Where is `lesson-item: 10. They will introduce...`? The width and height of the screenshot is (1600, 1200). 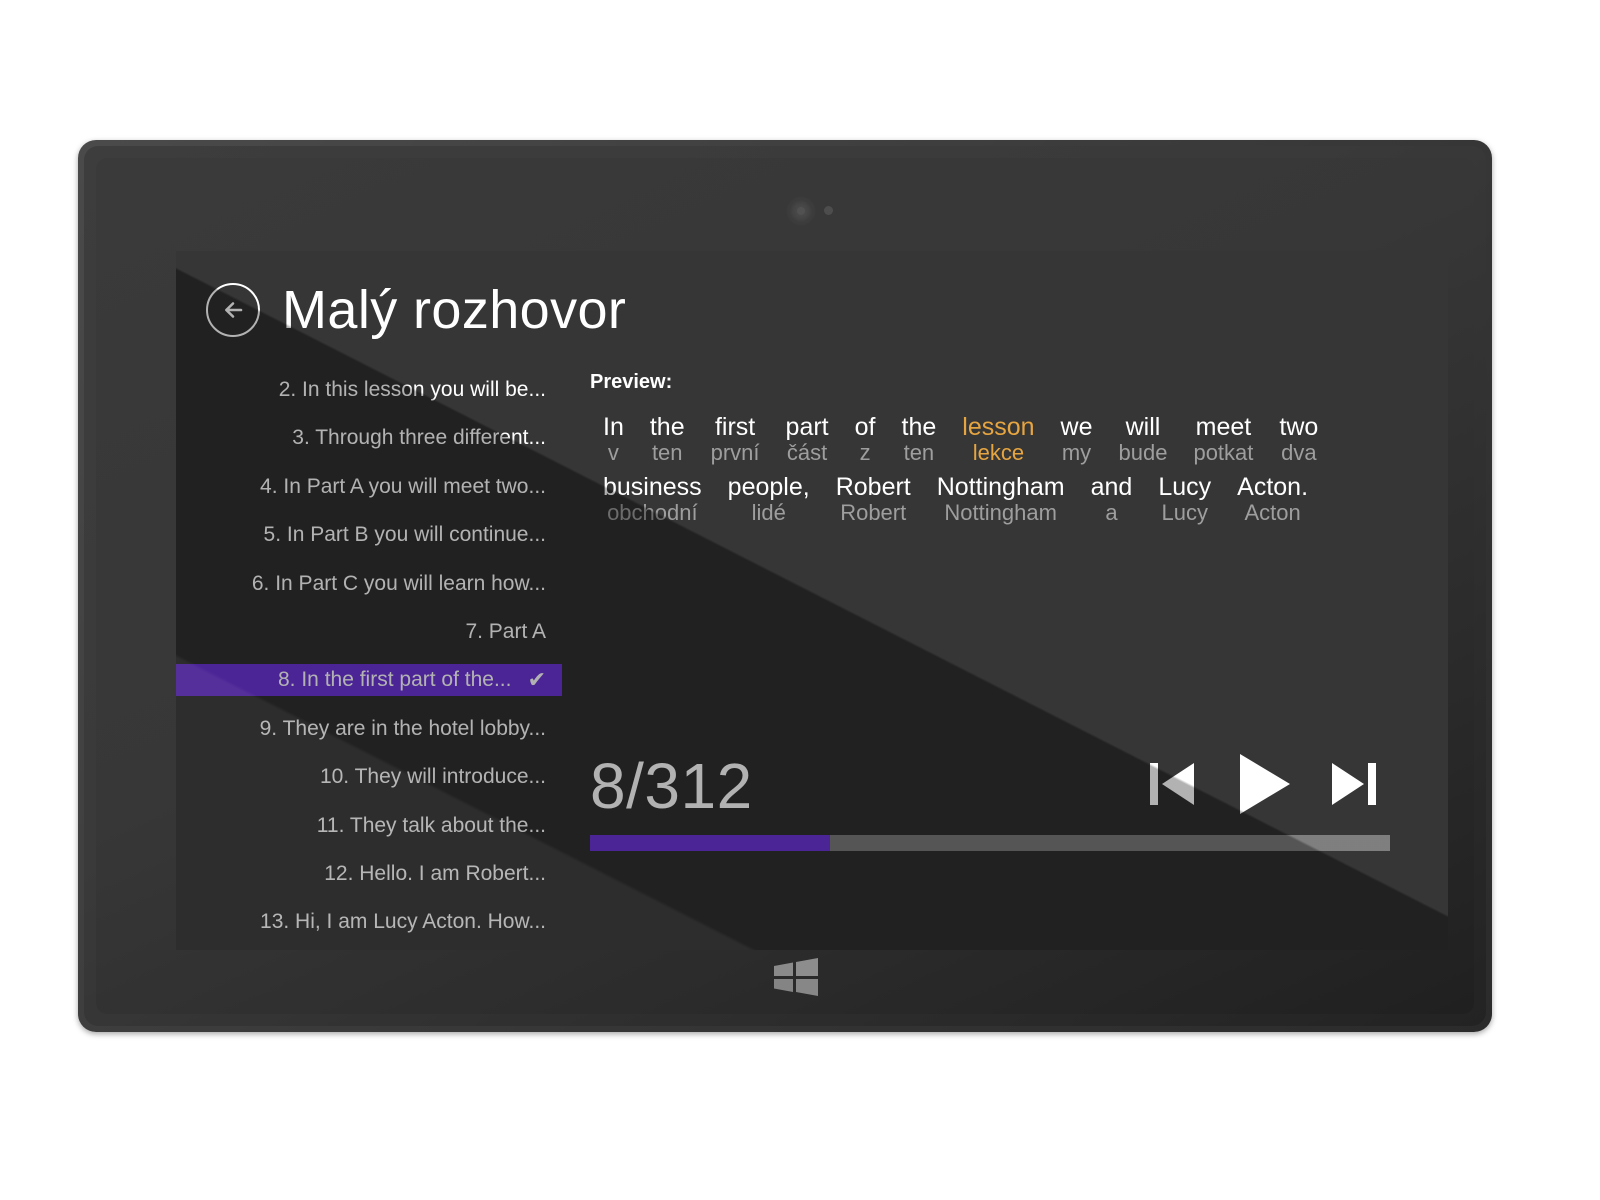
lesson-item: 10. They will introduce... is located at coordinates (369, 777).